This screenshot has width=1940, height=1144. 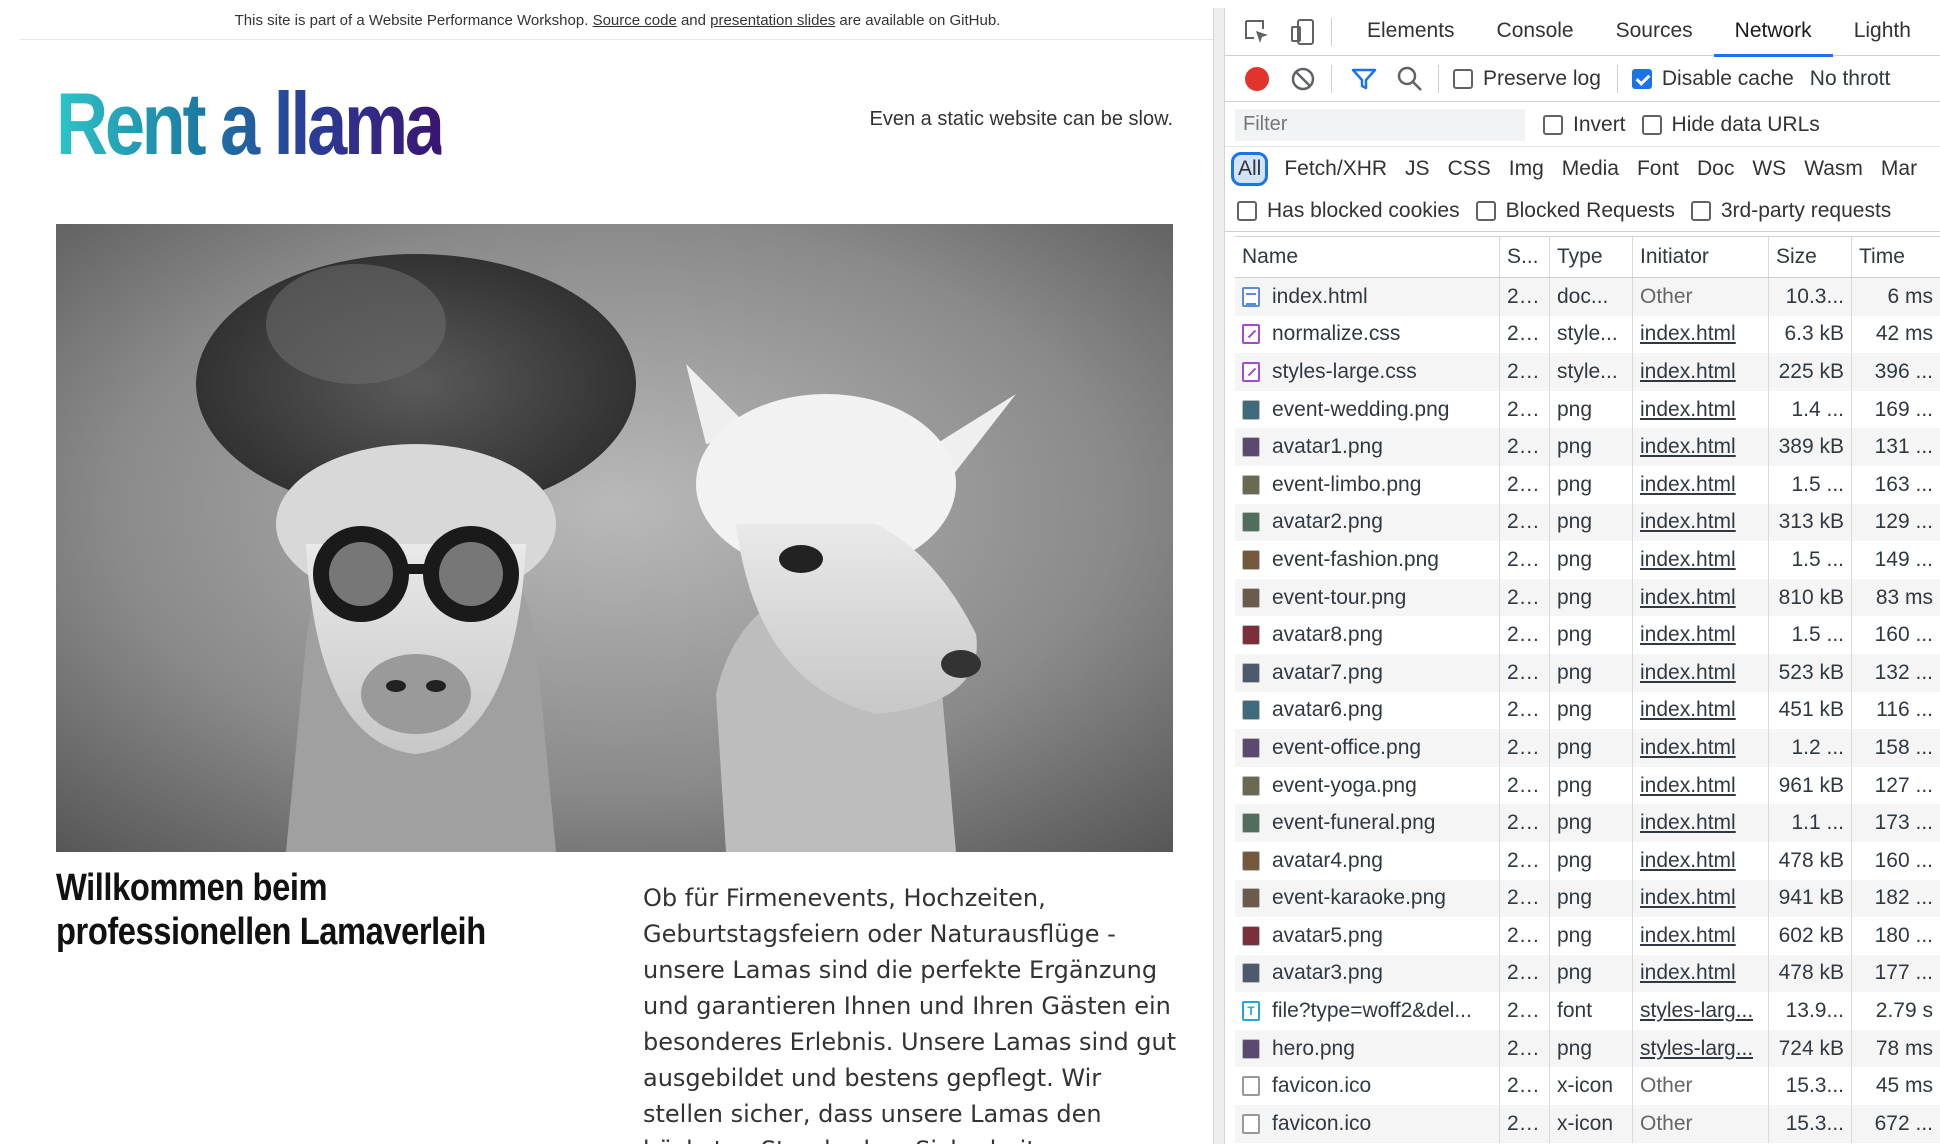 I want to click on blocked-requests-box, so click(x=1485, y=210).